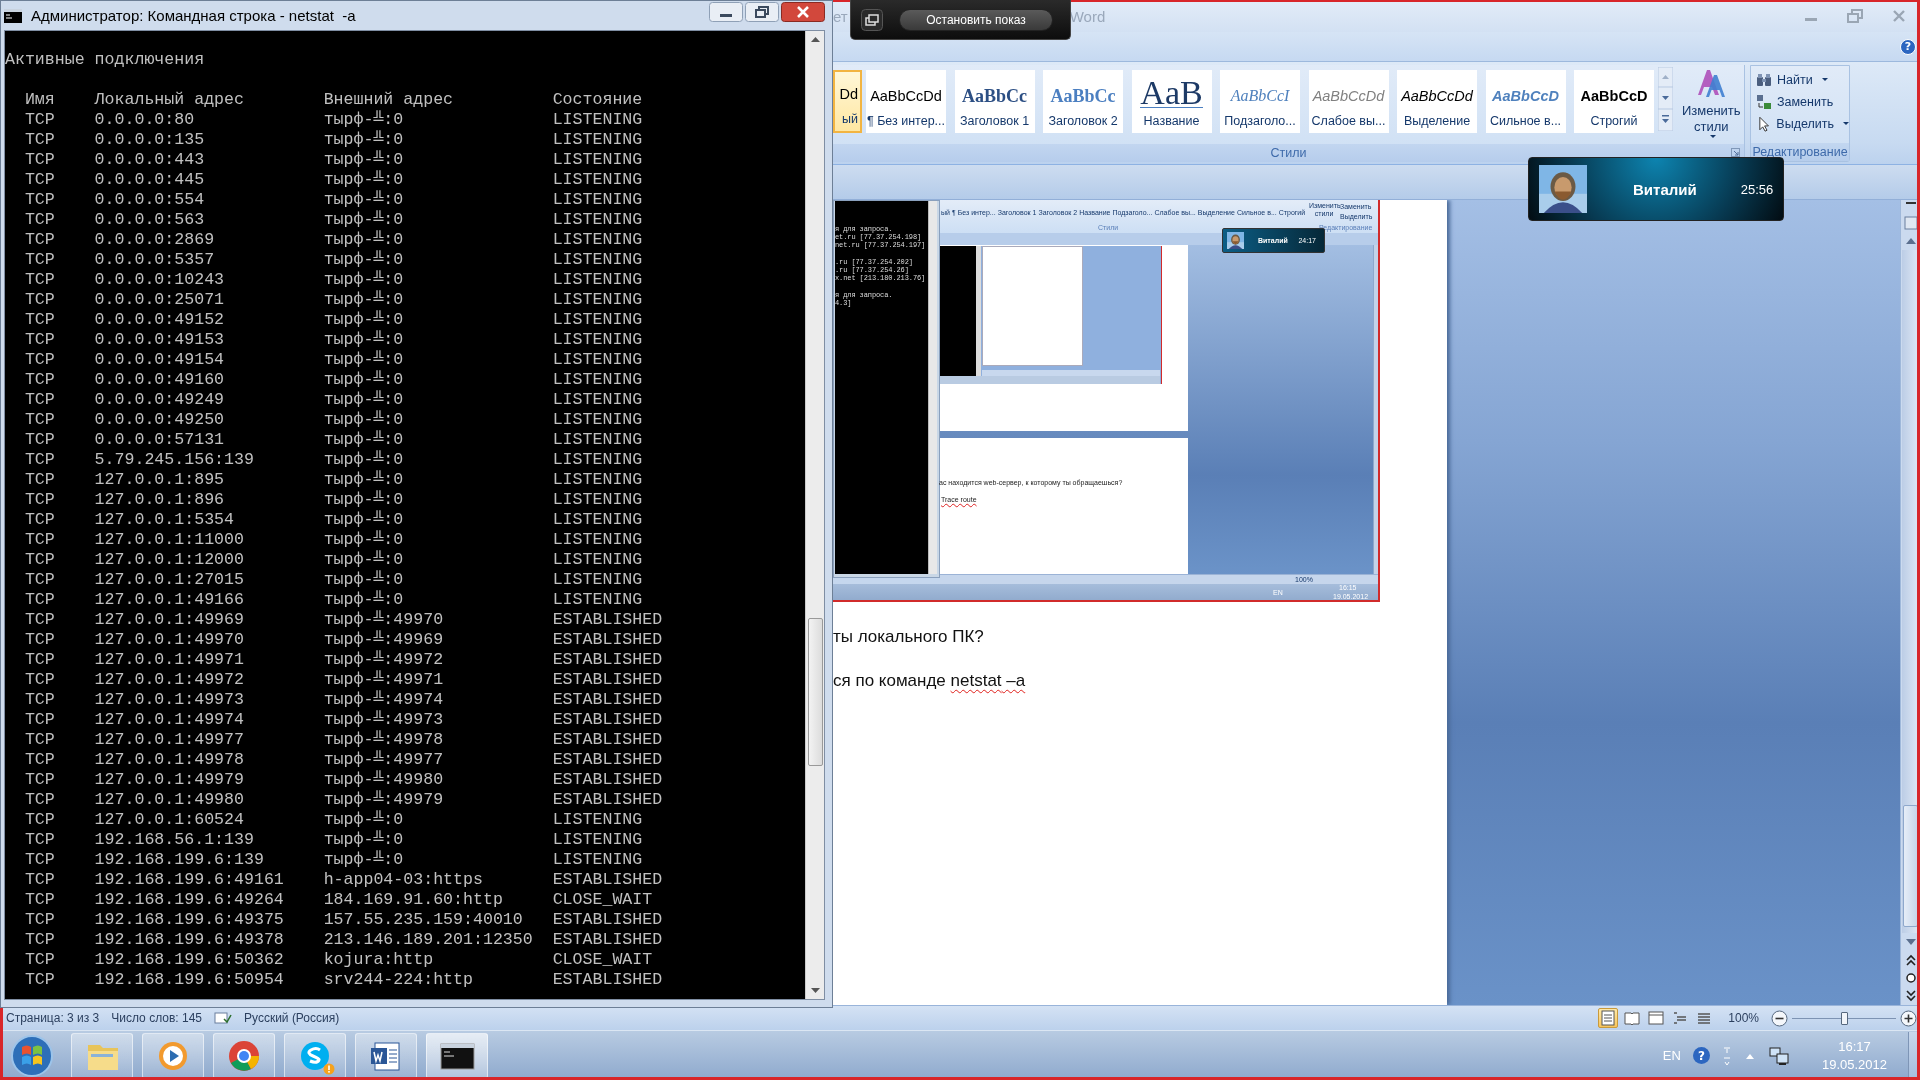 Image resolution: width=1920 pixels, height=1080 pixels. What do you see at coordinates (803, 12) in the screenshot?
I see `close-button` at bounding box center [803, 12].